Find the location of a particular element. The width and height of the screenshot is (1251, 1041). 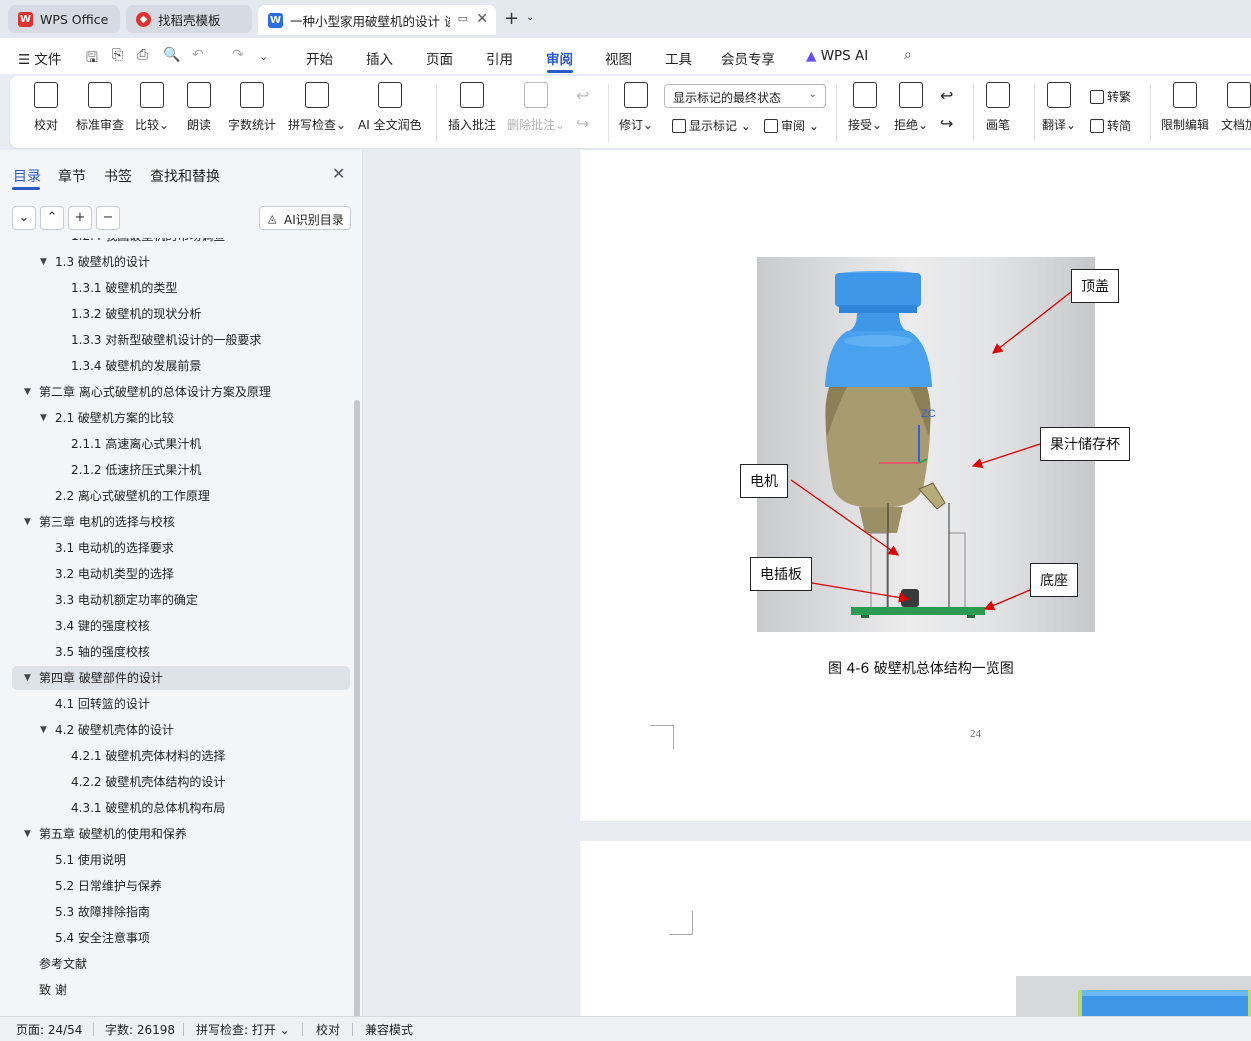

toc-item: 1.3.2 破壁机的现状分析 is located at coordinates (181, 314).